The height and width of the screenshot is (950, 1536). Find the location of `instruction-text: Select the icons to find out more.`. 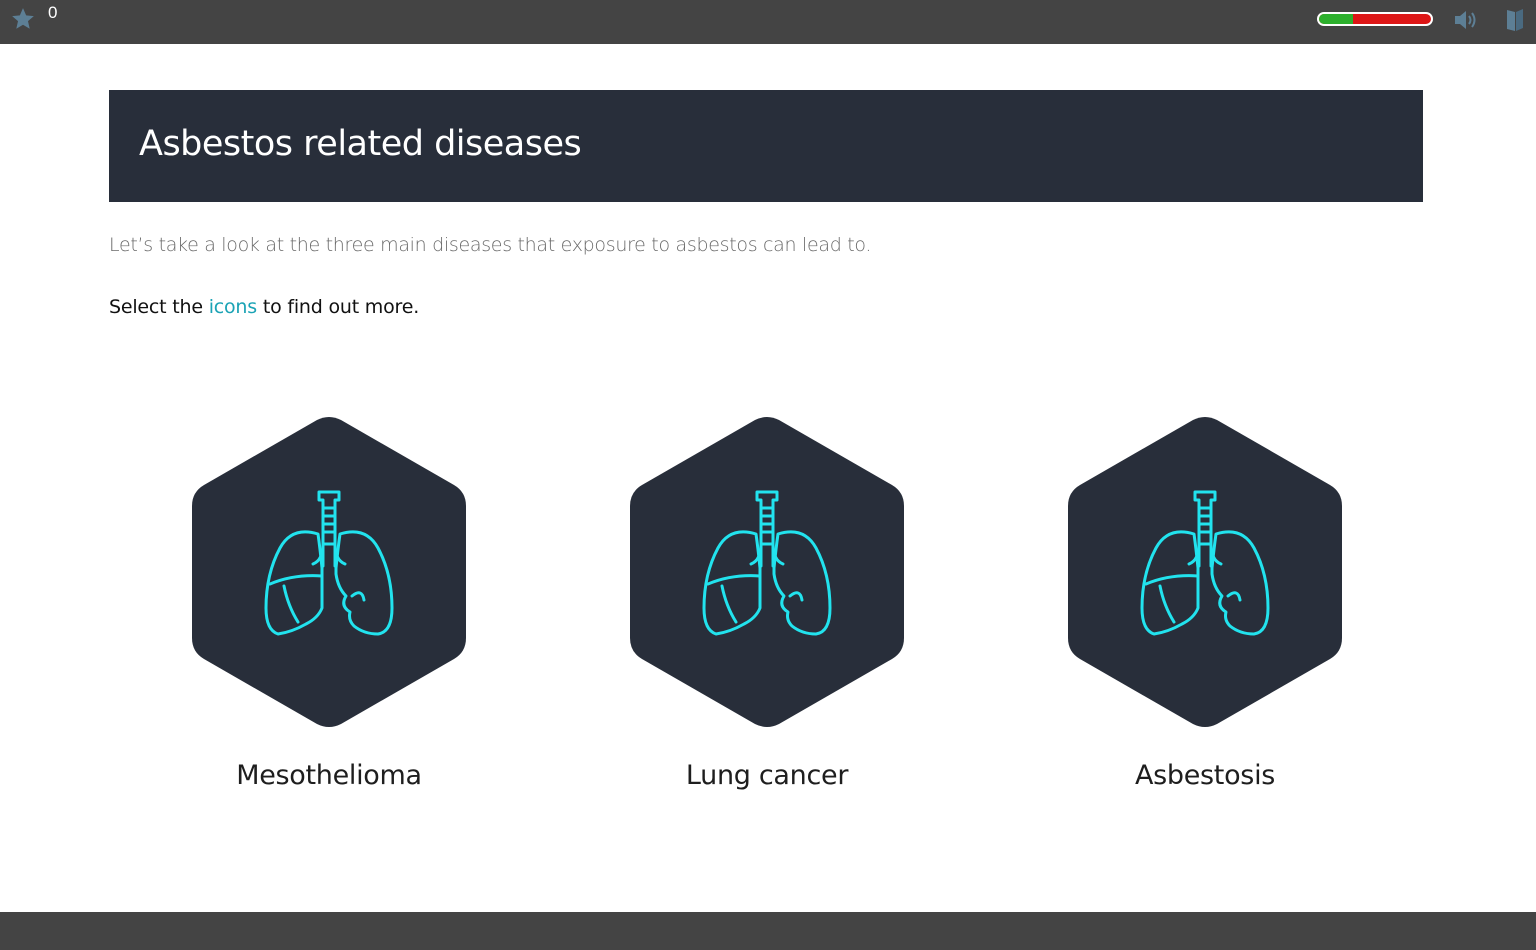

instruction-text: Select the icons to find out more. is located at coordinates (264, 307).